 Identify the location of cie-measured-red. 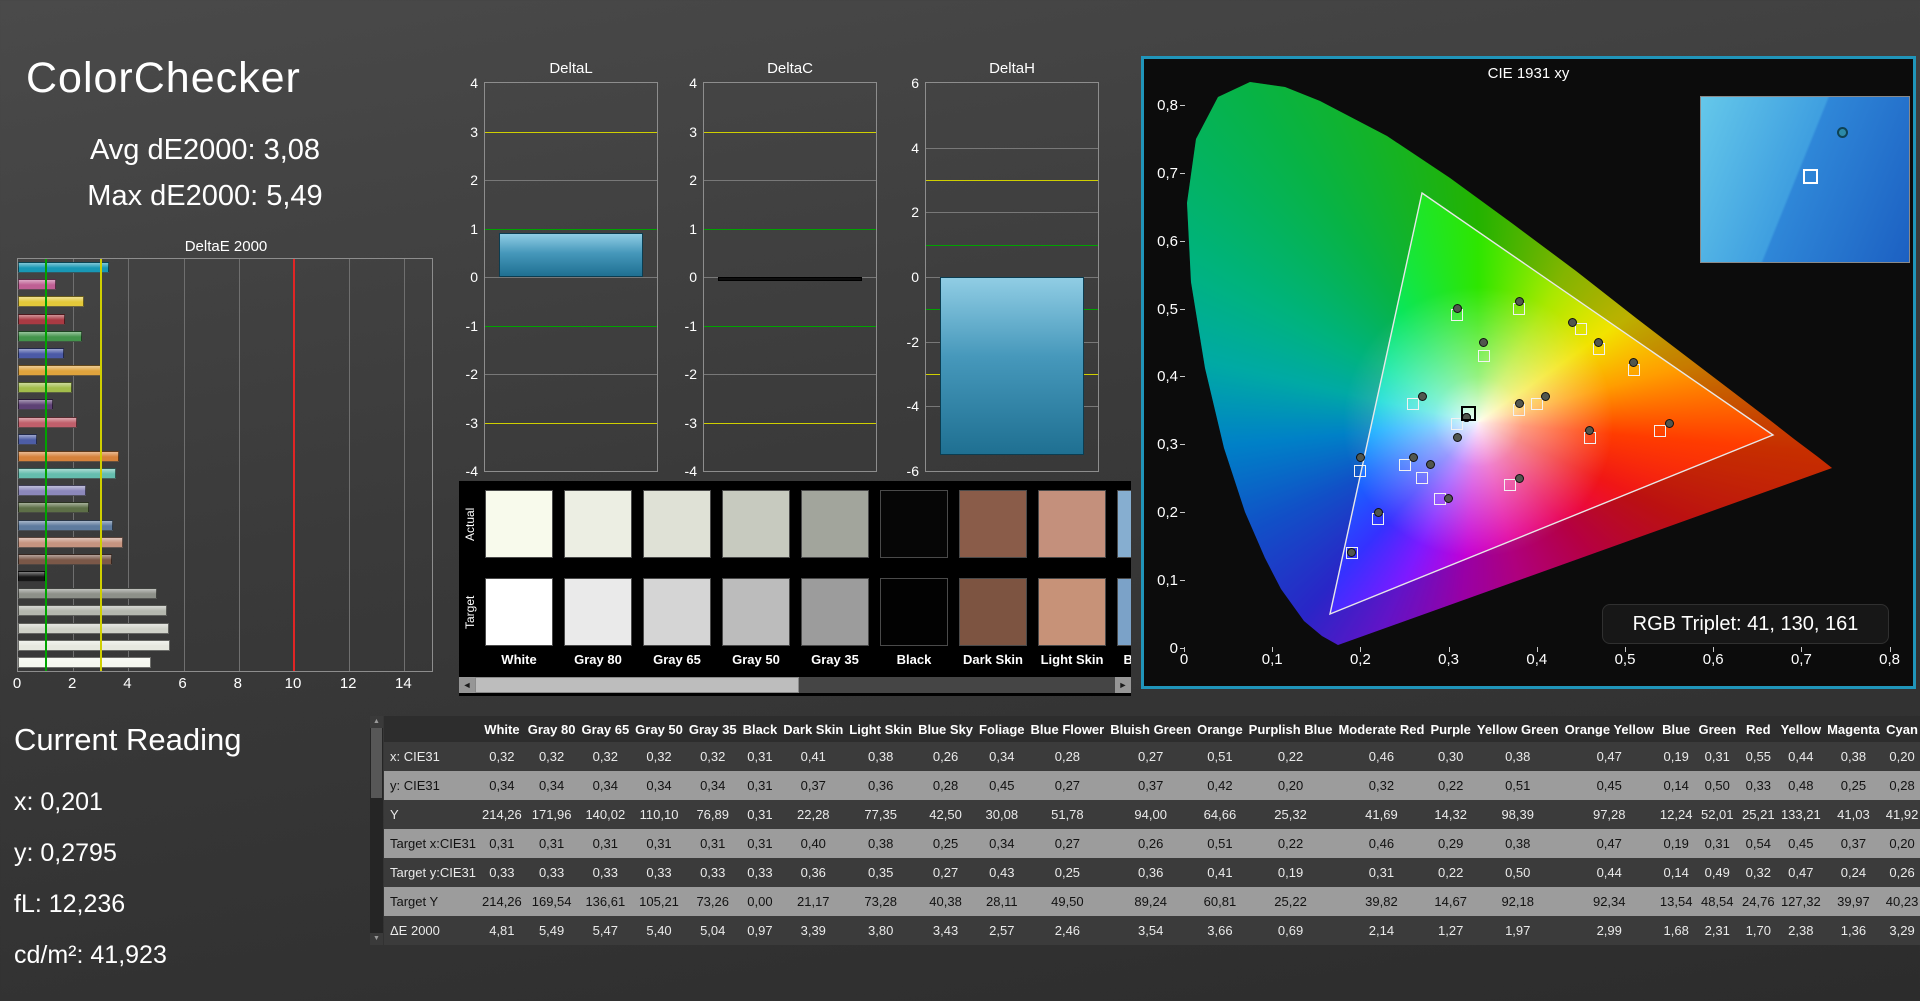
(1669, 424).